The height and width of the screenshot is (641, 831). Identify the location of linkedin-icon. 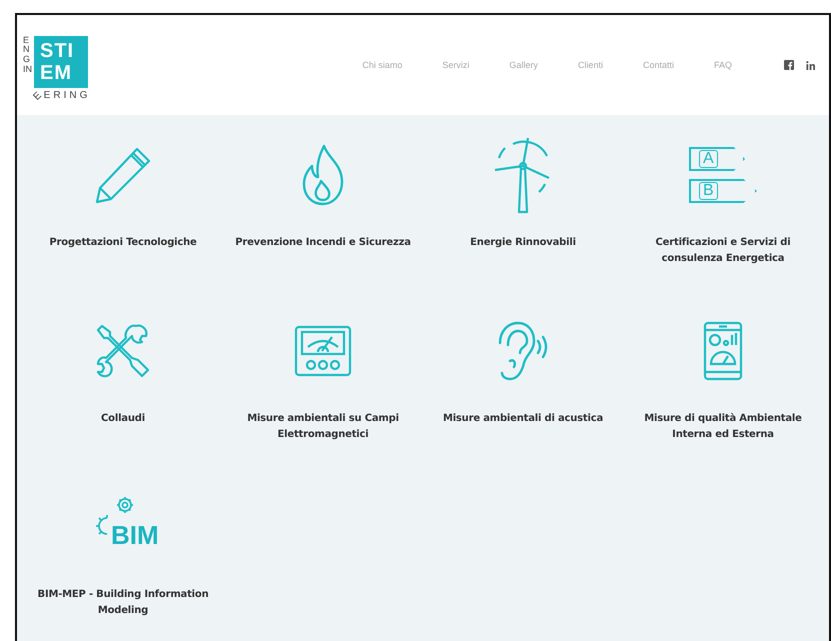
(810, 65).